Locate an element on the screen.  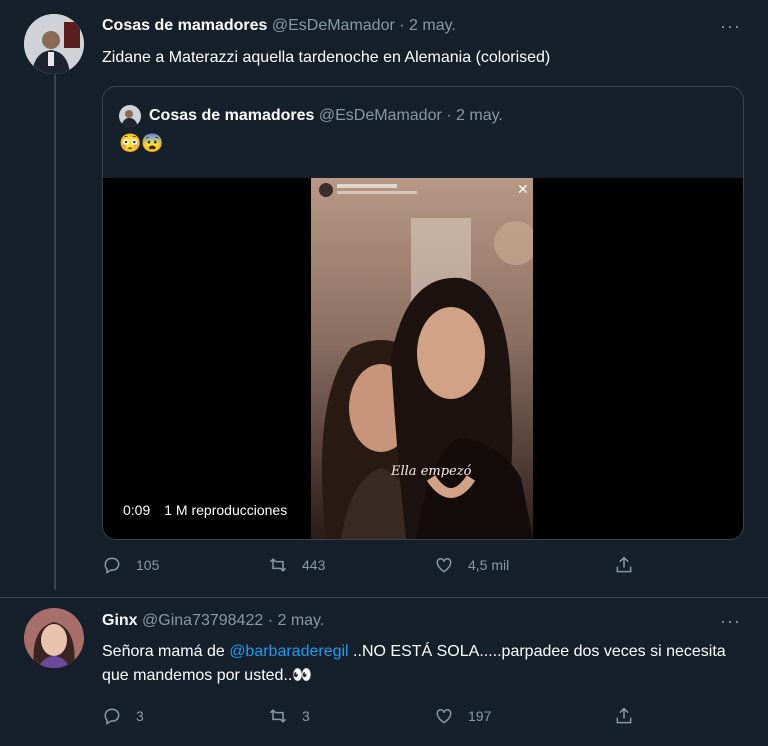
reply-button: 105 is located at coordinates (185, 565).